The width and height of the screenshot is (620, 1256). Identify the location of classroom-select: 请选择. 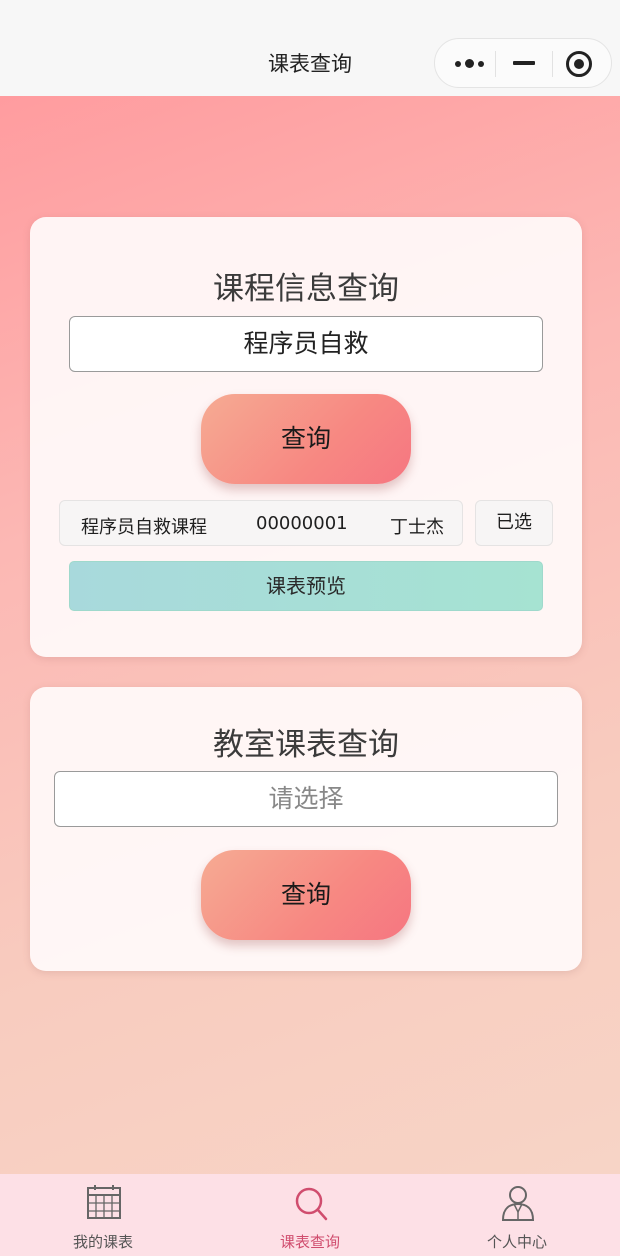
(306, 799).